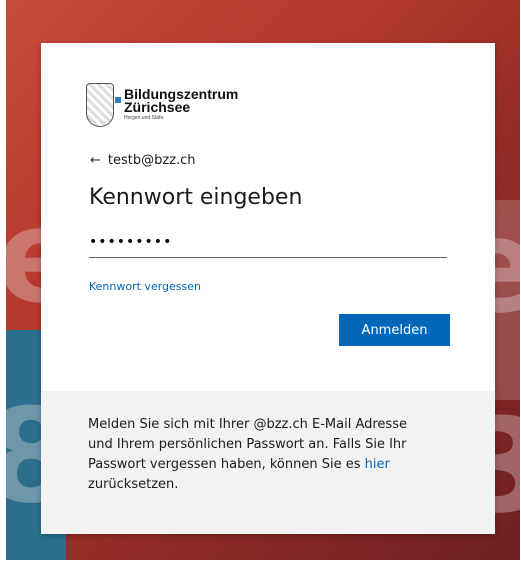  Describe the element at coordinates (95, 160) in the screenshot. I see `arrow-left-icon: ←` at that location.